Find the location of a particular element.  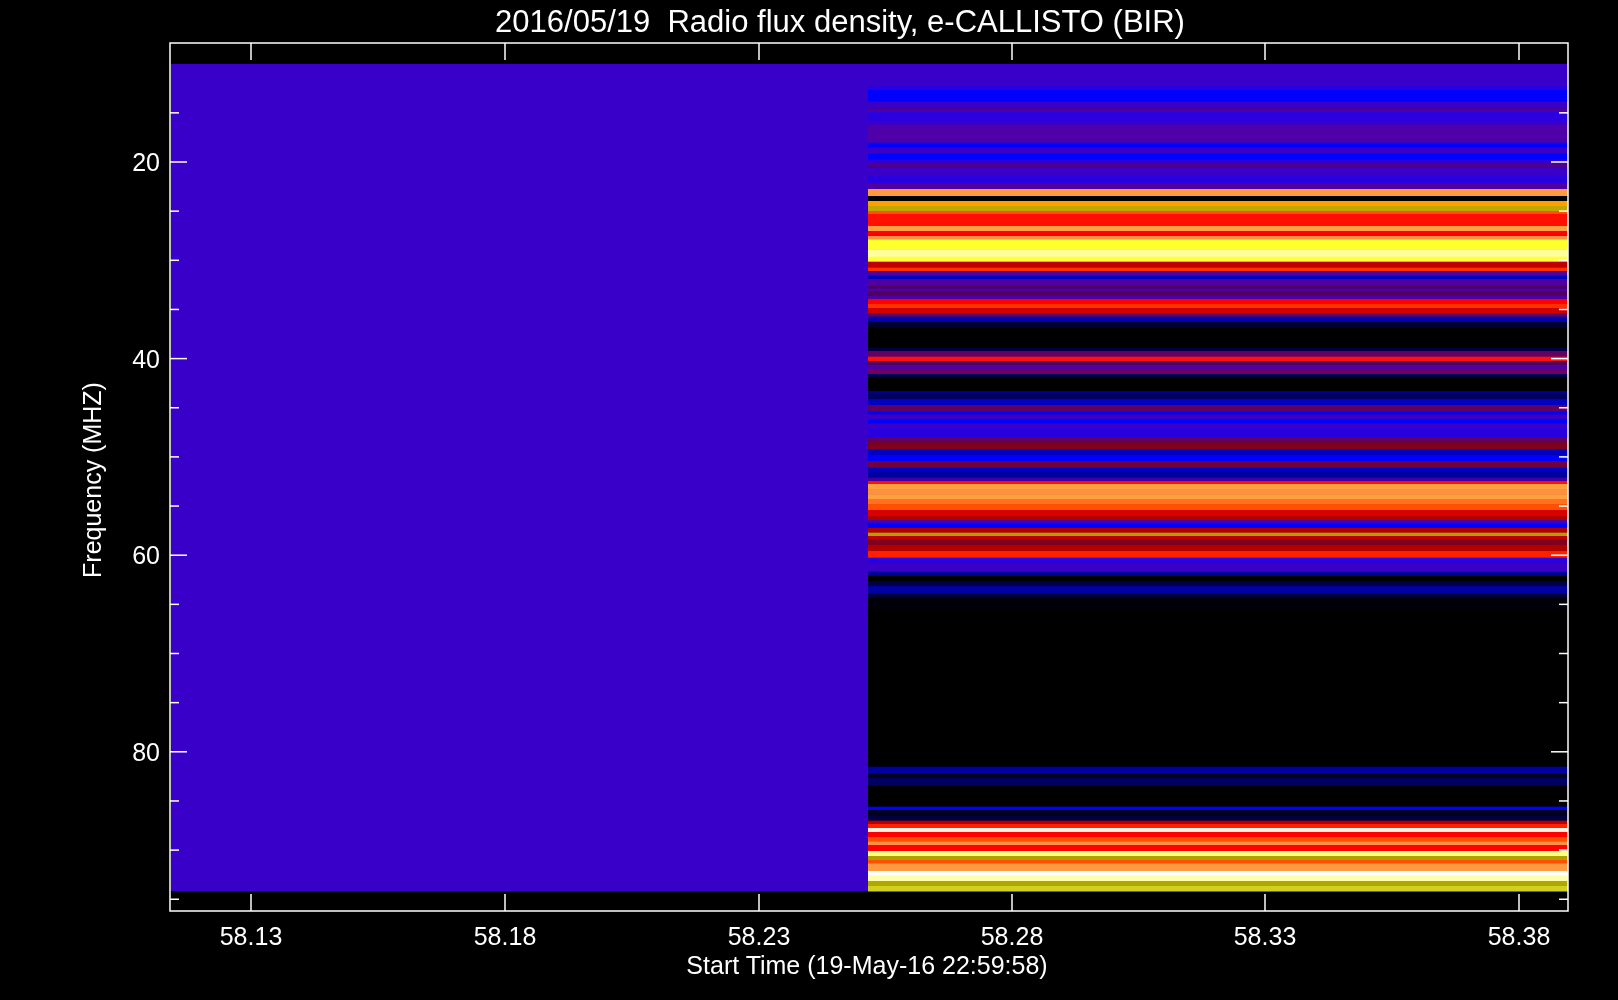

x-tick-label: 58.33 is located at coordinates (1265, 936).